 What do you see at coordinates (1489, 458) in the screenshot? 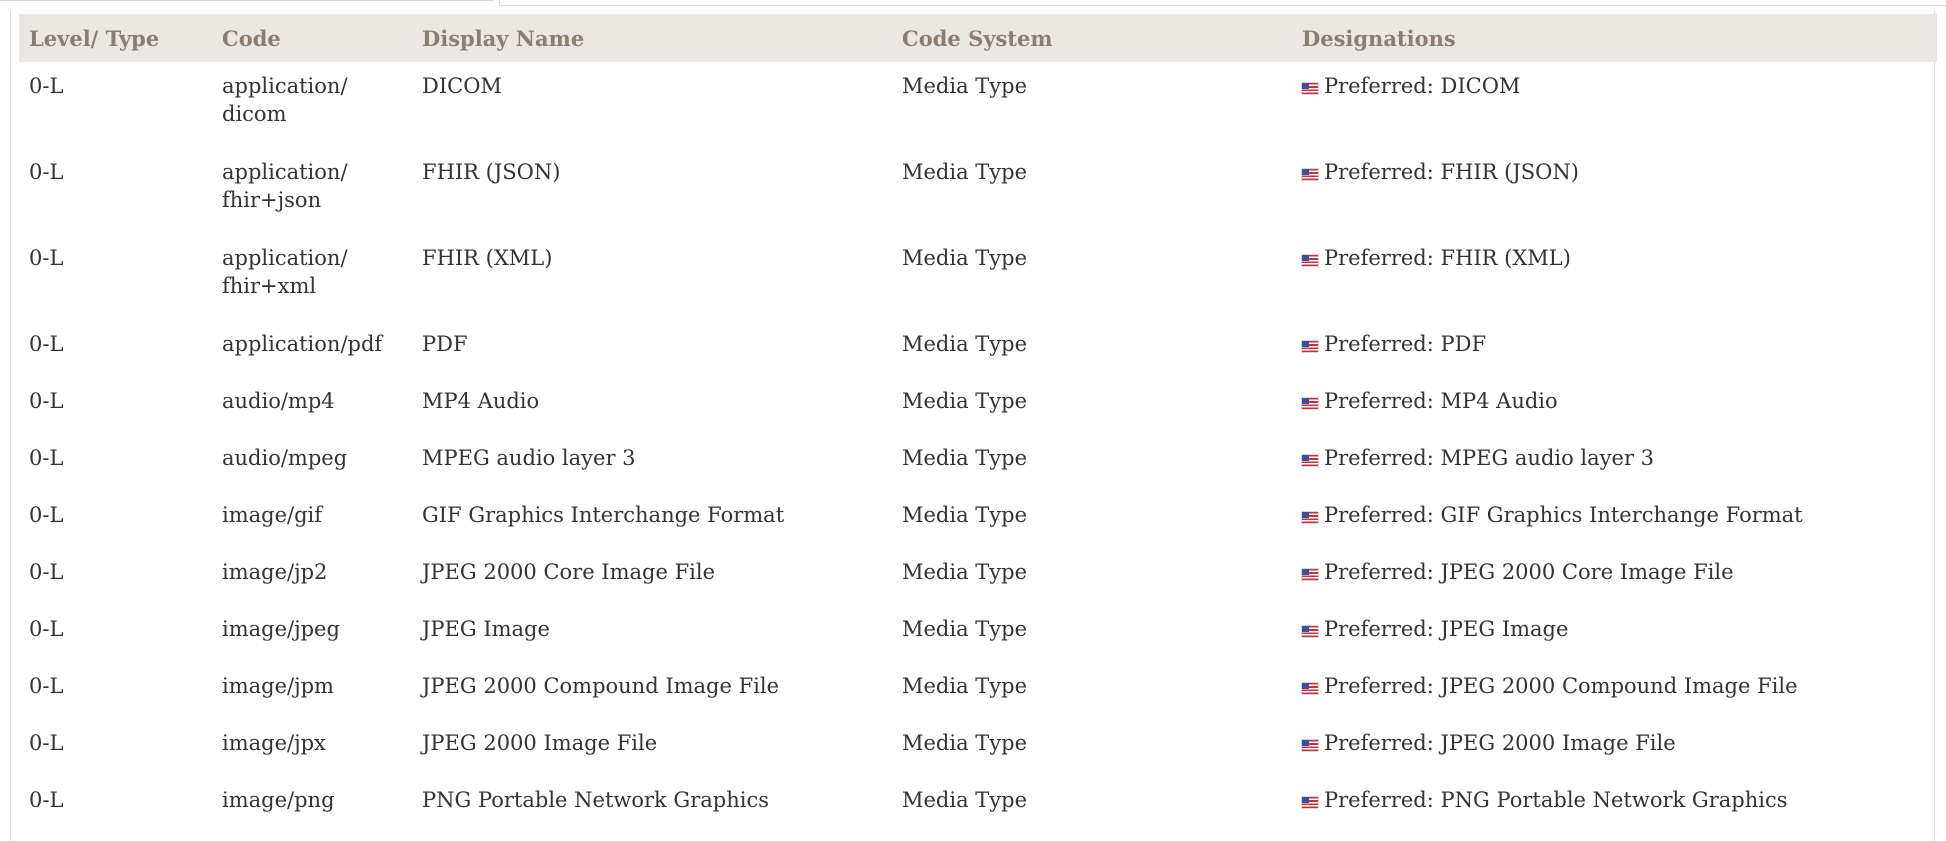
I see `designation-text: Preferred: MPEG audio layer 3` at bounding box center [1489, 458].